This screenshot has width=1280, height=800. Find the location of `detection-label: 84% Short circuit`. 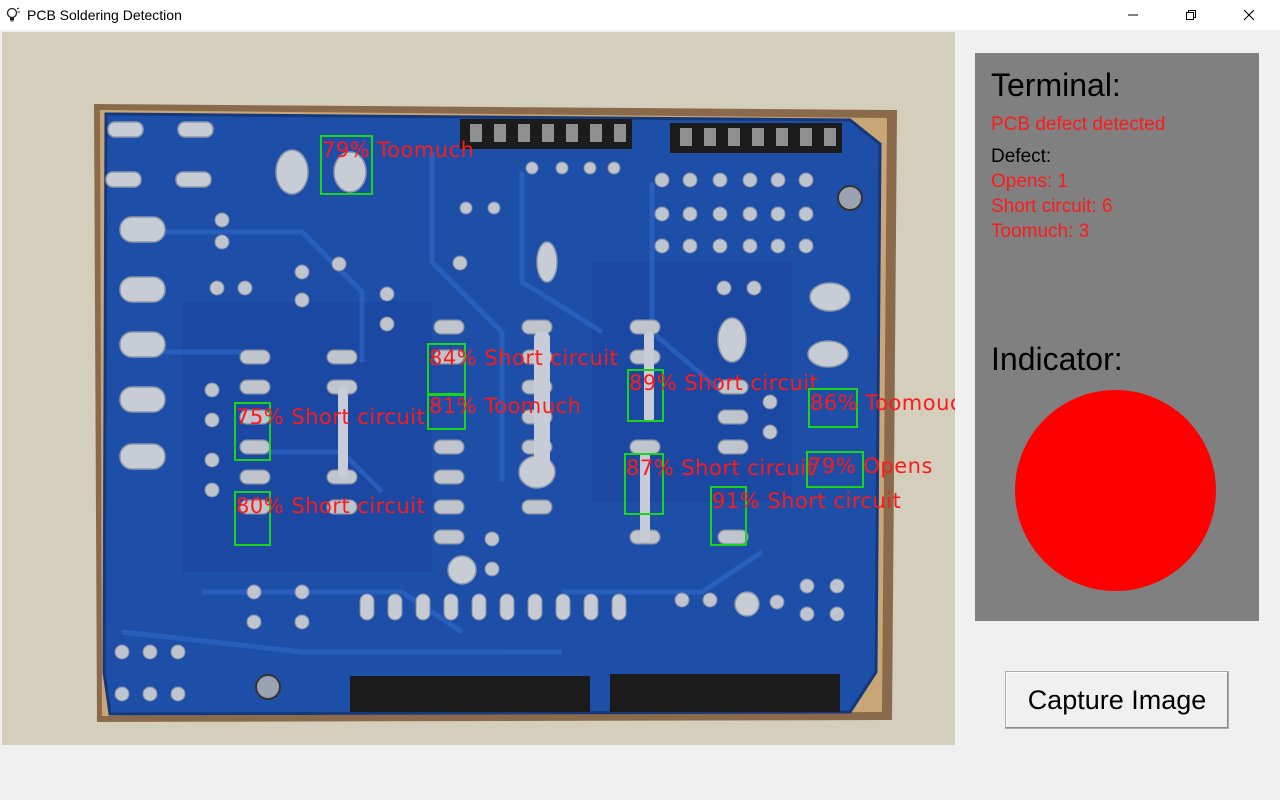

detection-label: 84% Short circuit is located at coordinates (524, 358).